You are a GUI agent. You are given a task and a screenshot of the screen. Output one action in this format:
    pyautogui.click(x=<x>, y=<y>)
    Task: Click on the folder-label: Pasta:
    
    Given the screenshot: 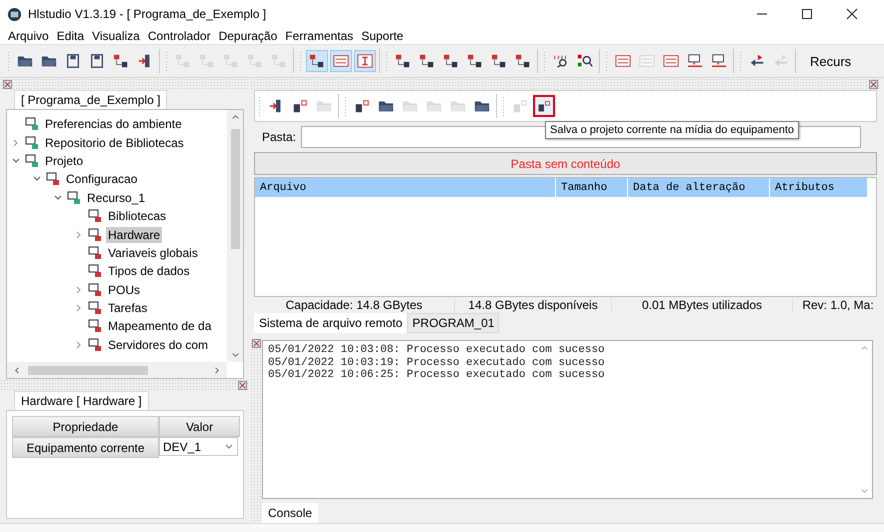 What is the action you would take?
    pyautogui.click(x=279, y=137)
    